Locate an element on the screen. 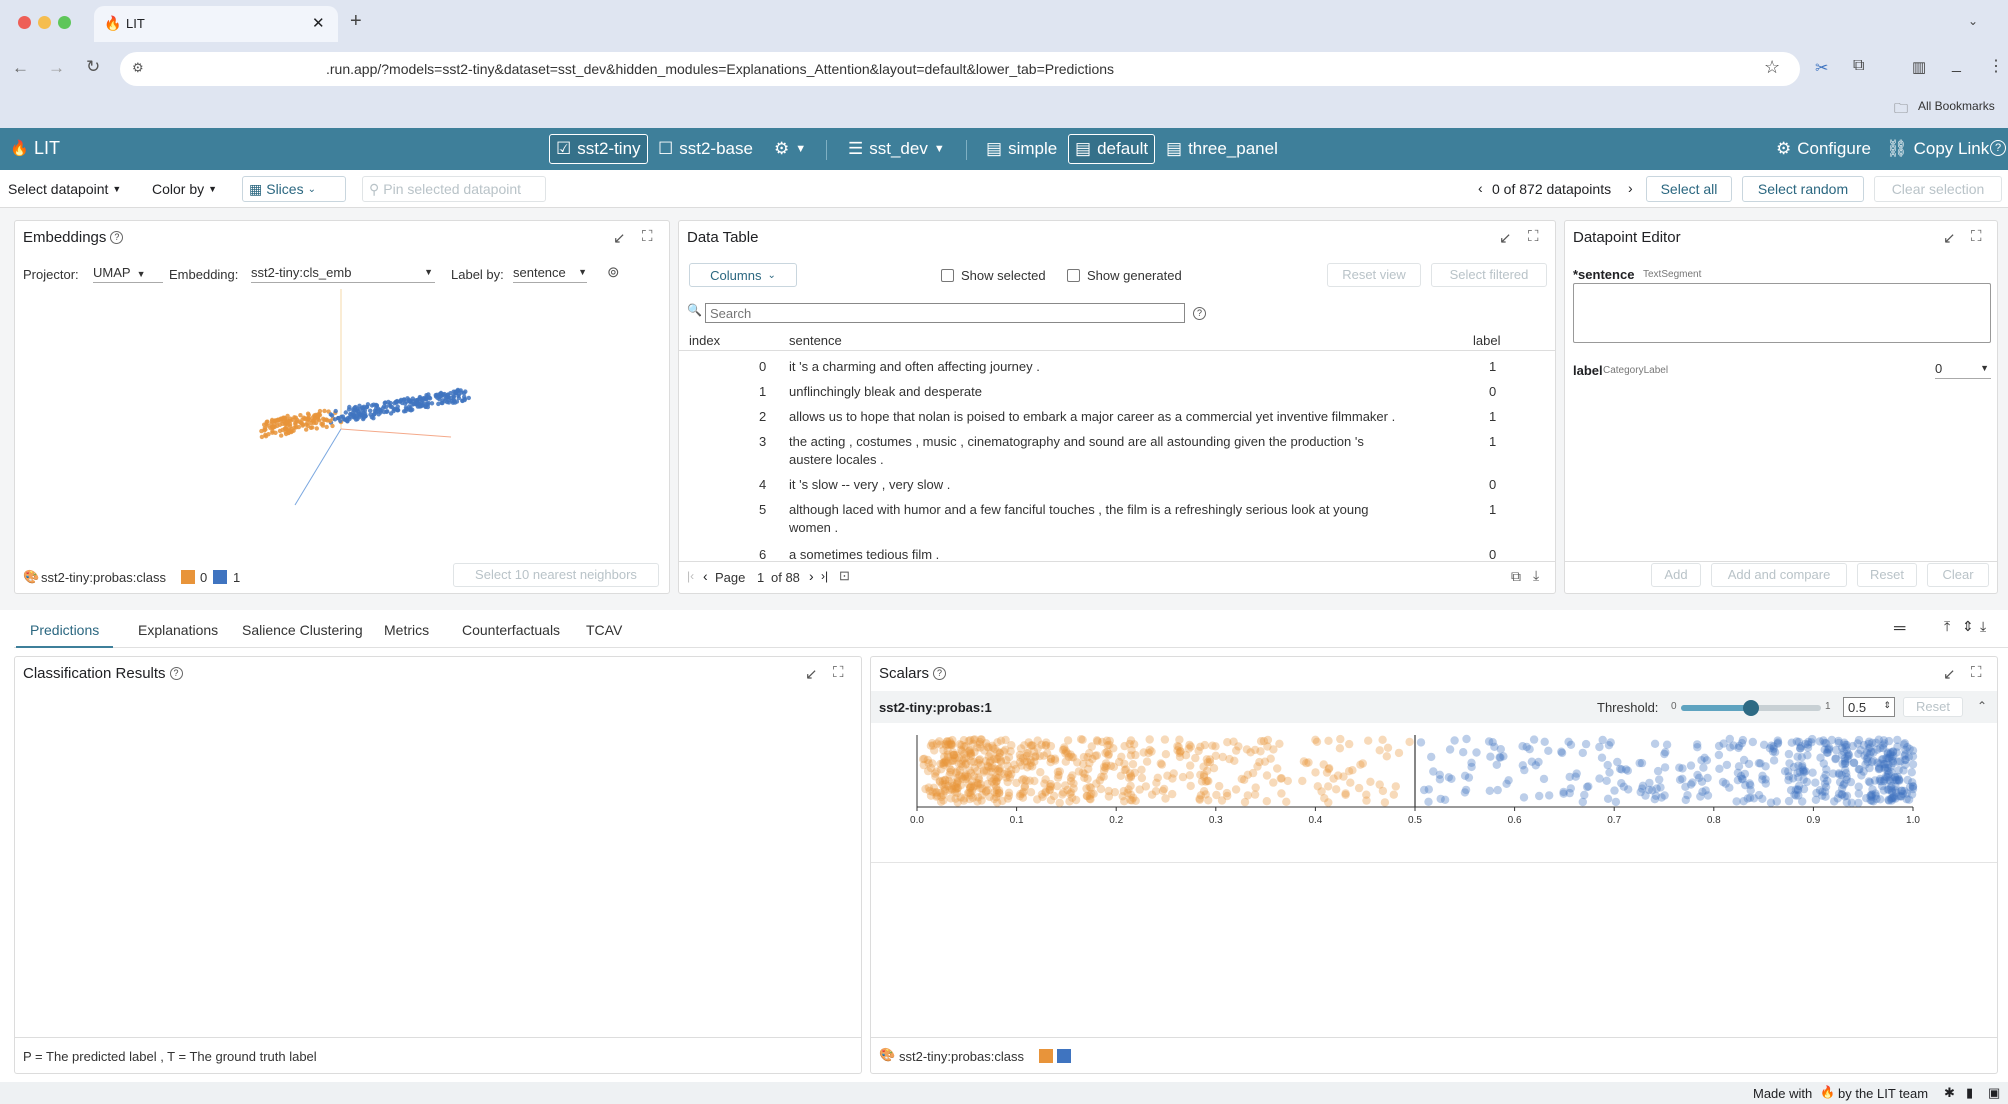  select-all-button: Select all is located at coordinates (1689, 189).